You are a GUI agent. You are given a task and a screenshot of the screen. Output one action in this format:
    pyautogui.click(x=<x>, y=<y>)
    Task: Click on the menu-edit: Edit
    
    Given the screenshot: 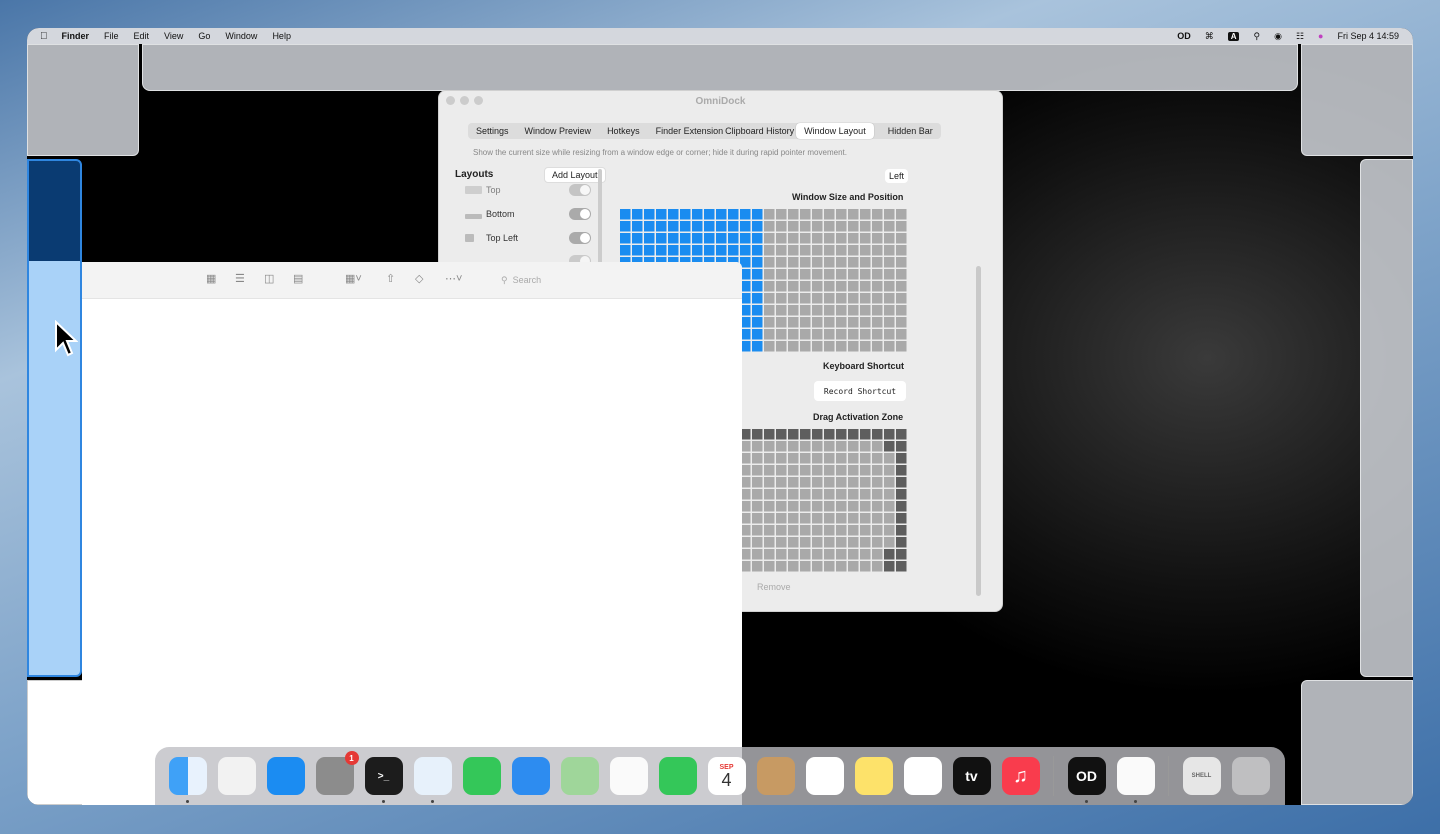 What is the action you would take?
    pyautogui.click(x=142, y=36)
    